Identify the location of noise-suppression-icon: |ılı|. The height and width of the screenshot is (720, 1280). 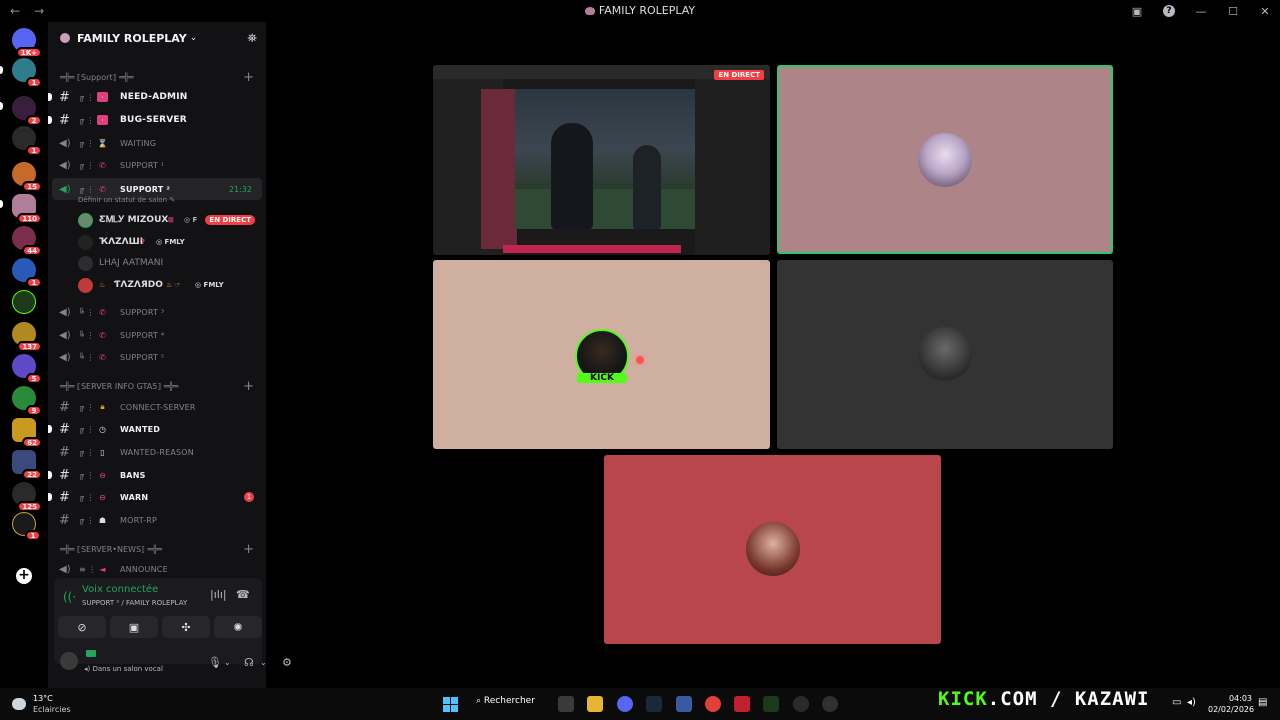
(218, 594).